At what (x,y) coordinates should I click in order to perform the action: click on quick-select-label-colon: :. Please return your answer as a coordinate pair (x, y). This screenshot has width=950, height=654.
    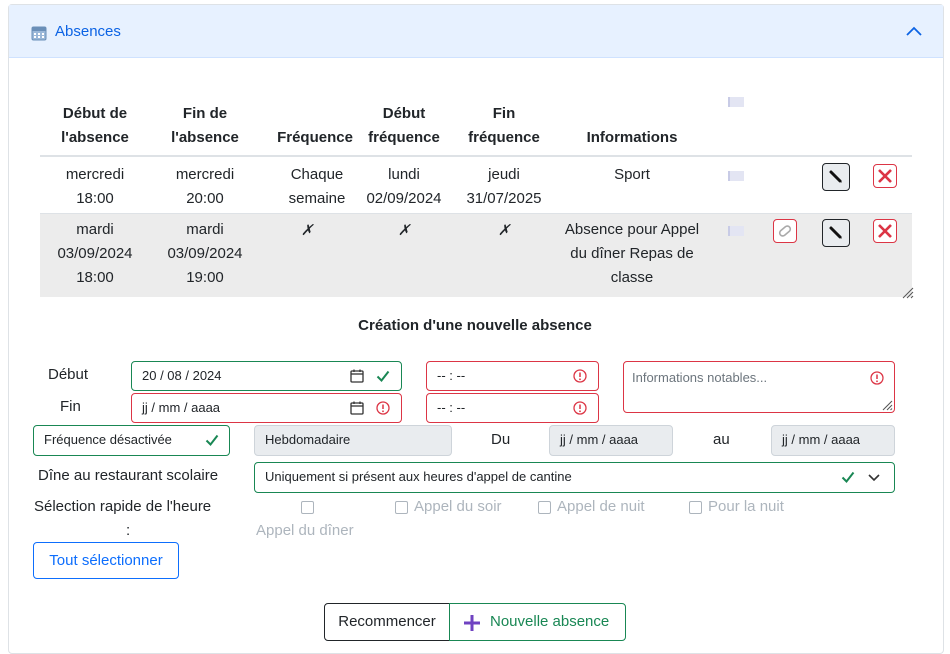
    Looking at the image, I should click on (128, 530).